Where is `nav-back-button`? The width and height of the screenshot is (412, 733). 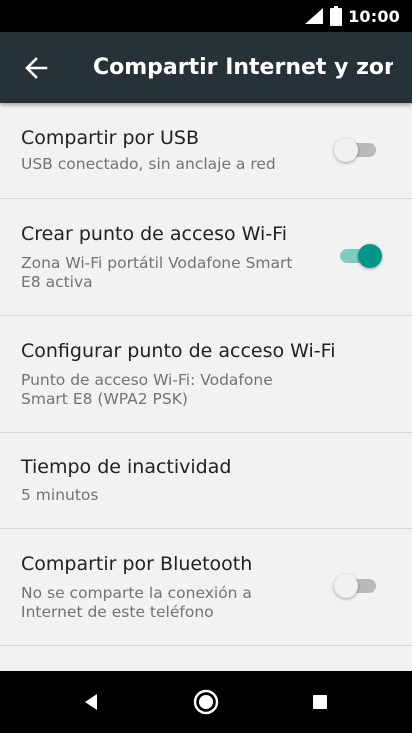
nav-back-button is located at coordinates (92, 702).